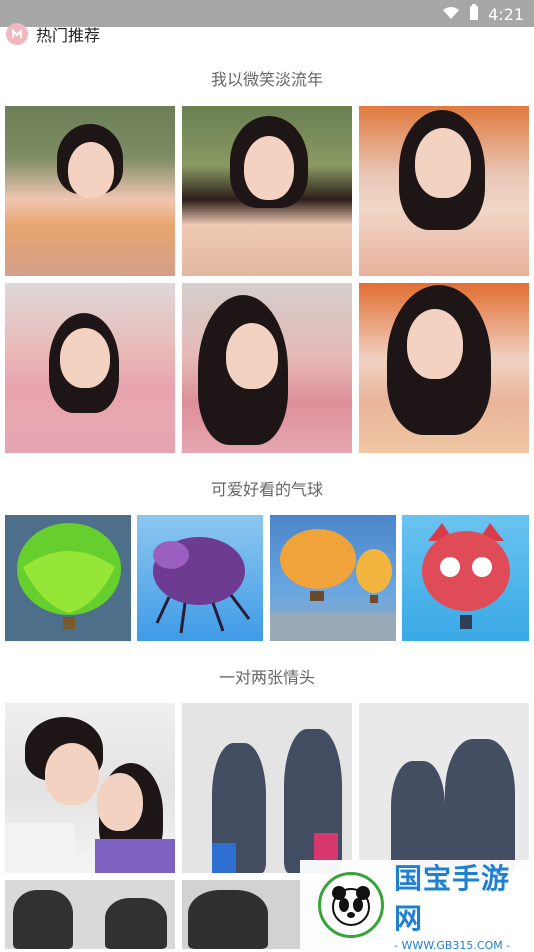  I want to click on watermark: 国宝手游网 - WWW.GB315.COM -, so click(417, 906).